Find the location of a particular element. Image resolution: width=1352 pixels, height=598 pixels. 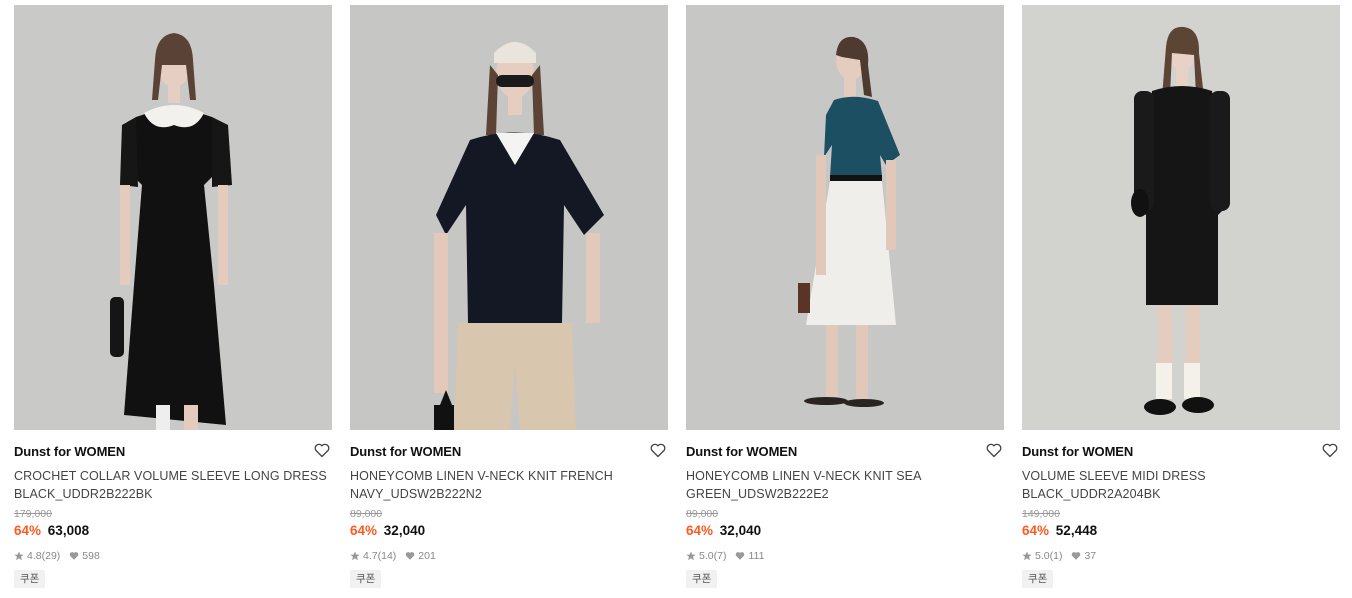

sale-price: 52,448 is located at coordinates (1076, 530).